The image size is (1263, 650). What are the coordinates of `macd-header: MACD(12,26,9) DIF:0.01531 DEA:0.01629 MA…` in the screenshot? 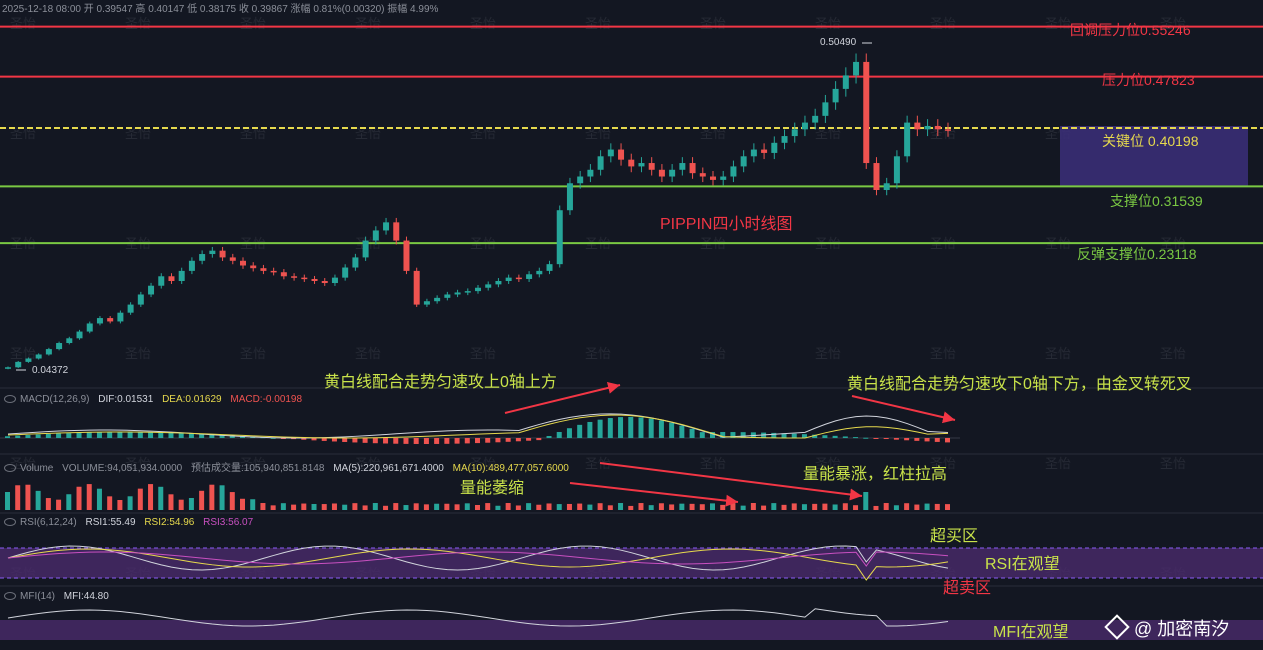 It's located at (153, 399).